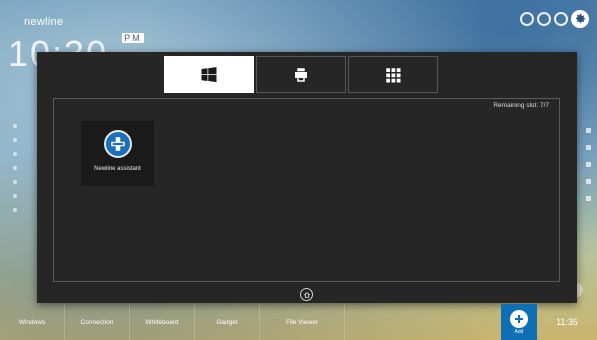 The width and height of the screenshot is (597, 340). I want to click on remaining-slot-label: Remaining slot: 7/7, so click(521, 105).